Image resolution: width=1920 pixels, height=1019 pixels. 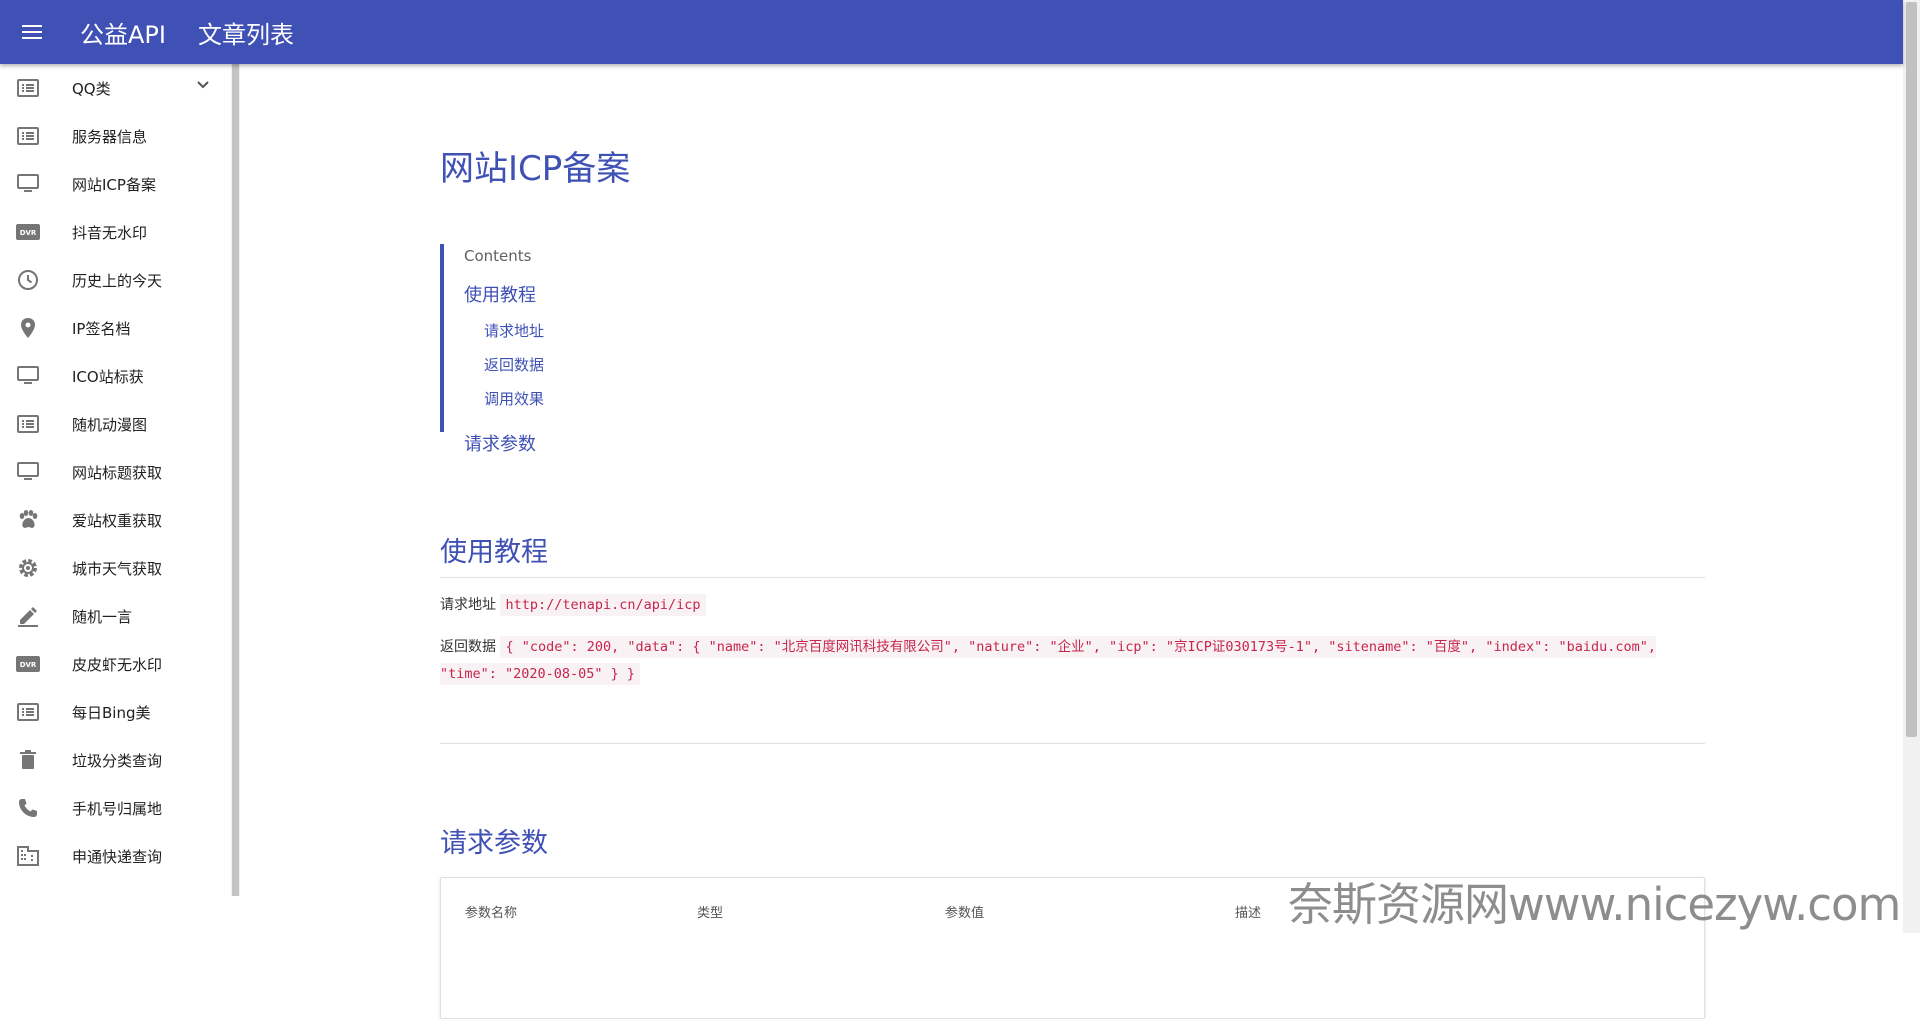 What do you see at coordinates (494, 843) in the screenshot?
I see `section-heading-params: 请求参数` at bounding box center [494, 843].